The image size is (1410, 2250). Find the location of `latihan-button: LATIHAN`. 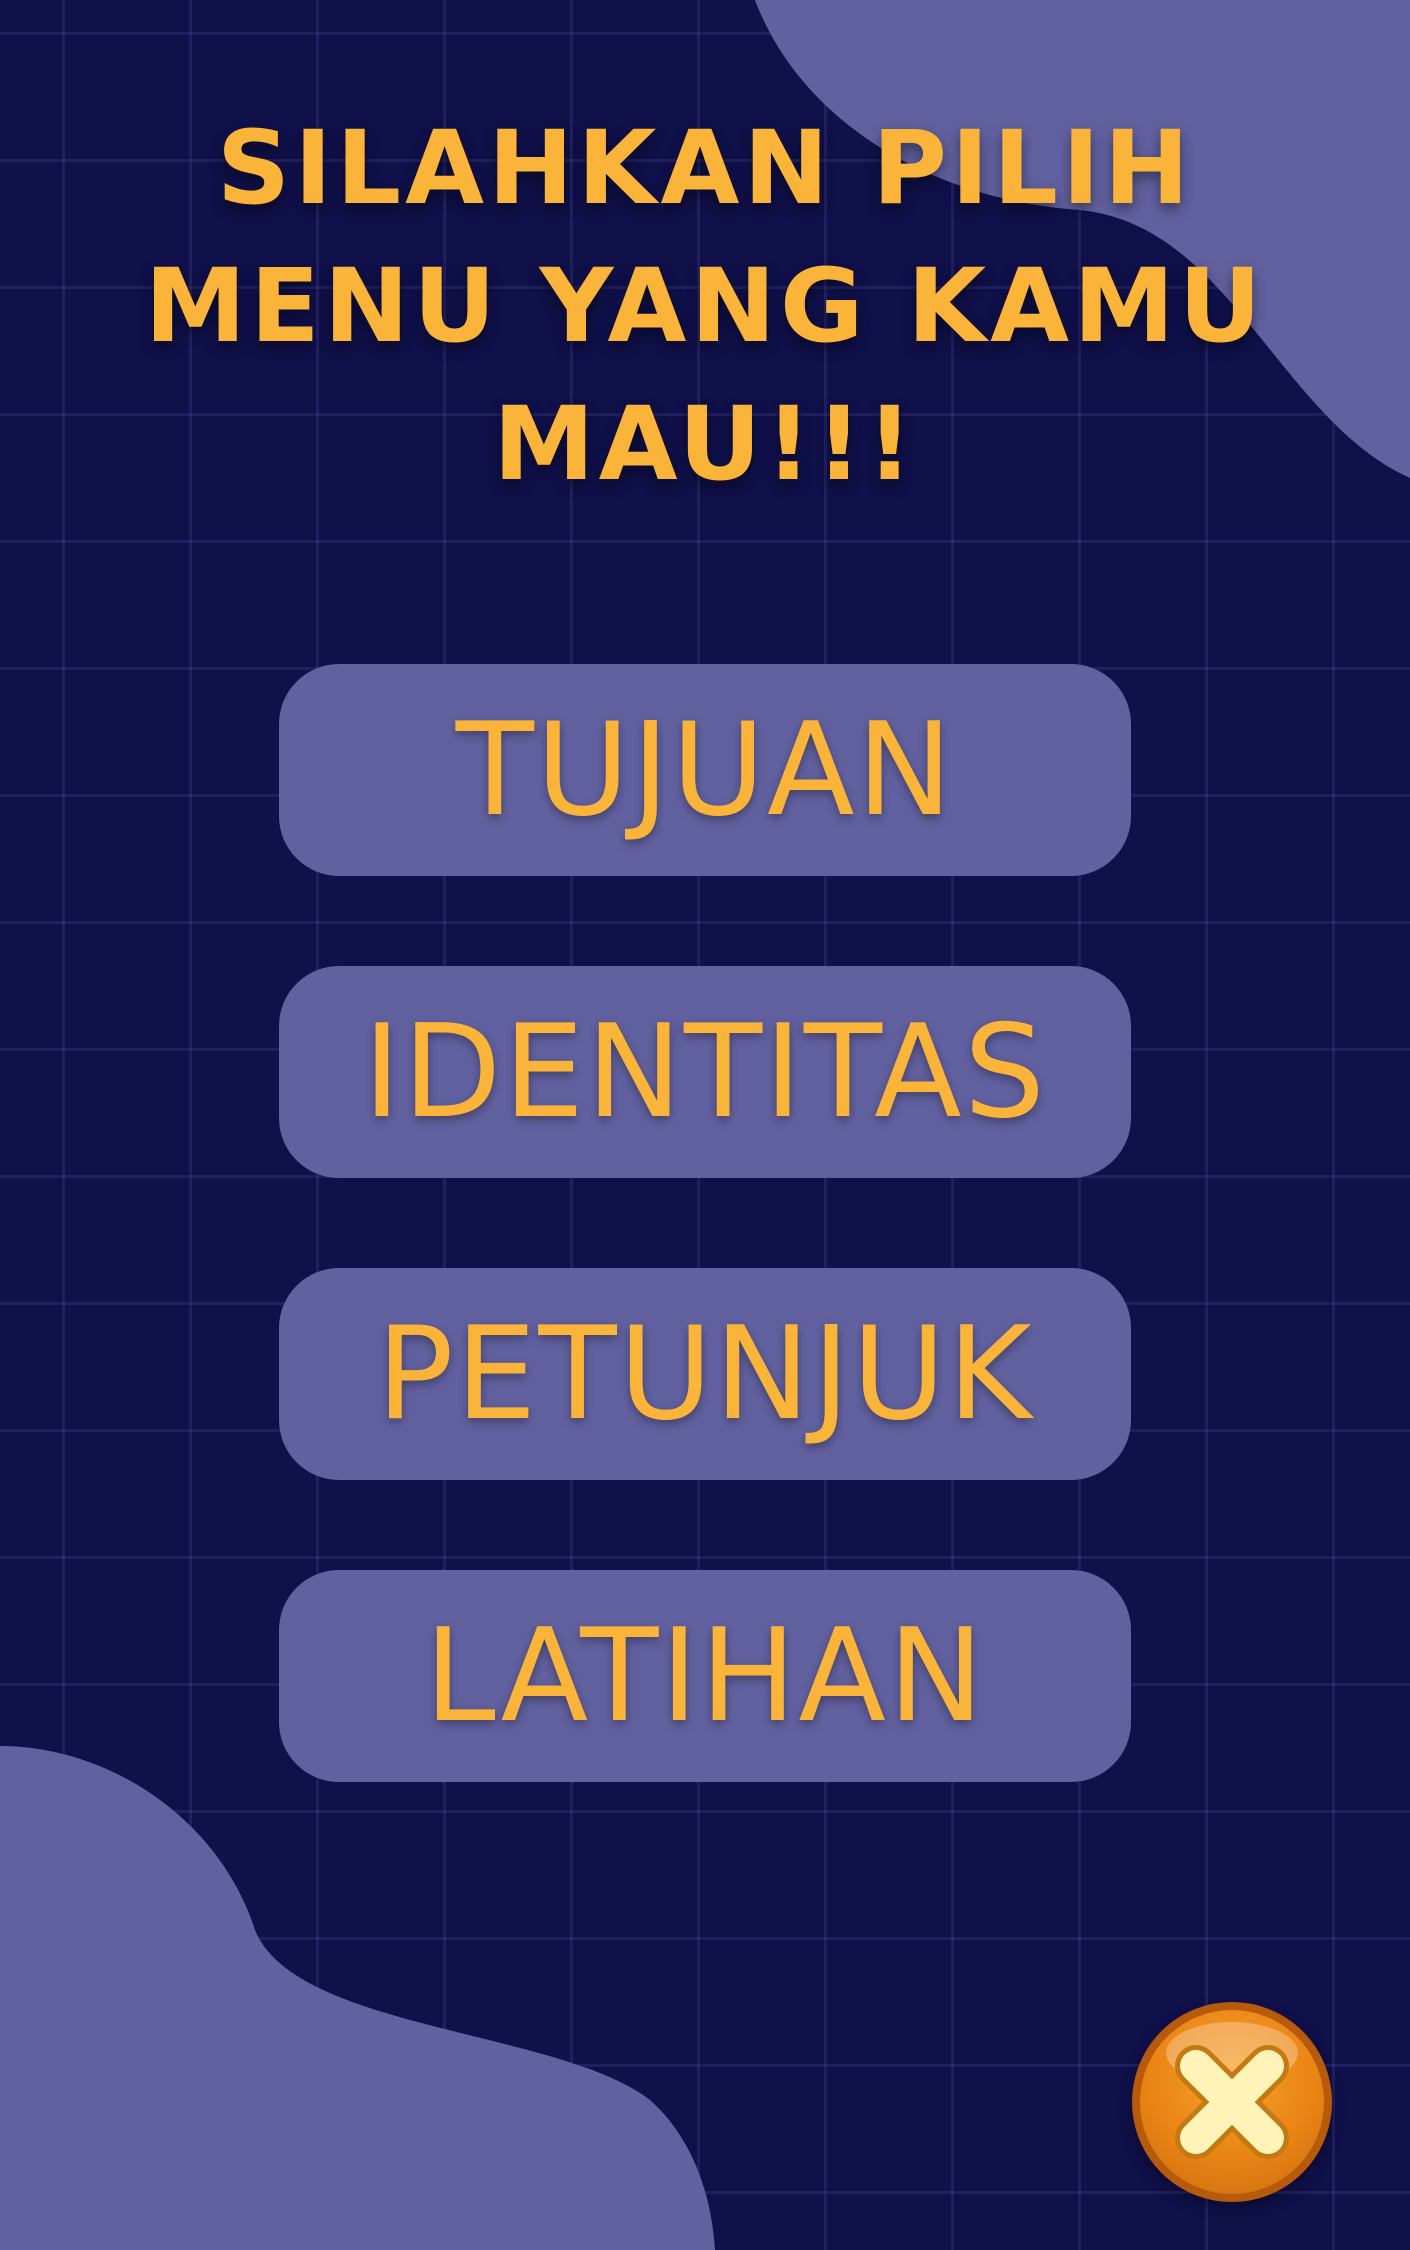

latihan-button: LATIHAN is located at coordinates (705, 1676).